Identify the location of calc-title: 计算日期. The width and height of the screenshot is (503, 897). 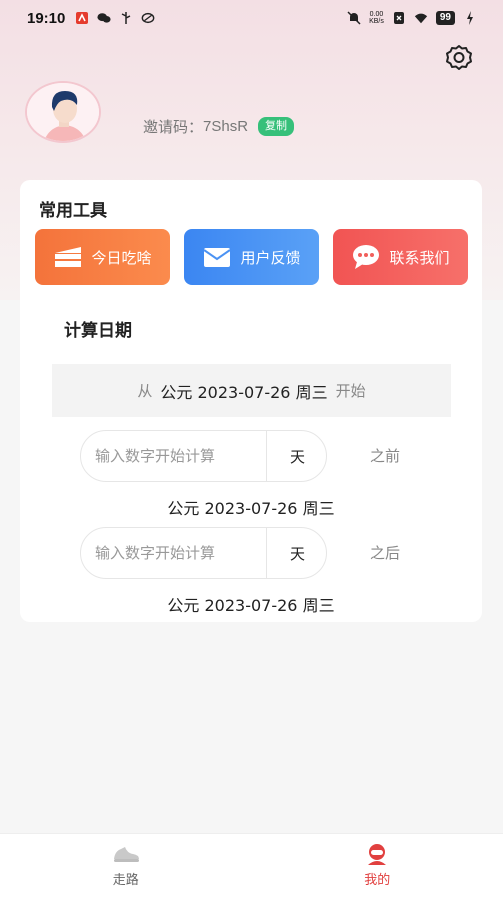
(98, 331).